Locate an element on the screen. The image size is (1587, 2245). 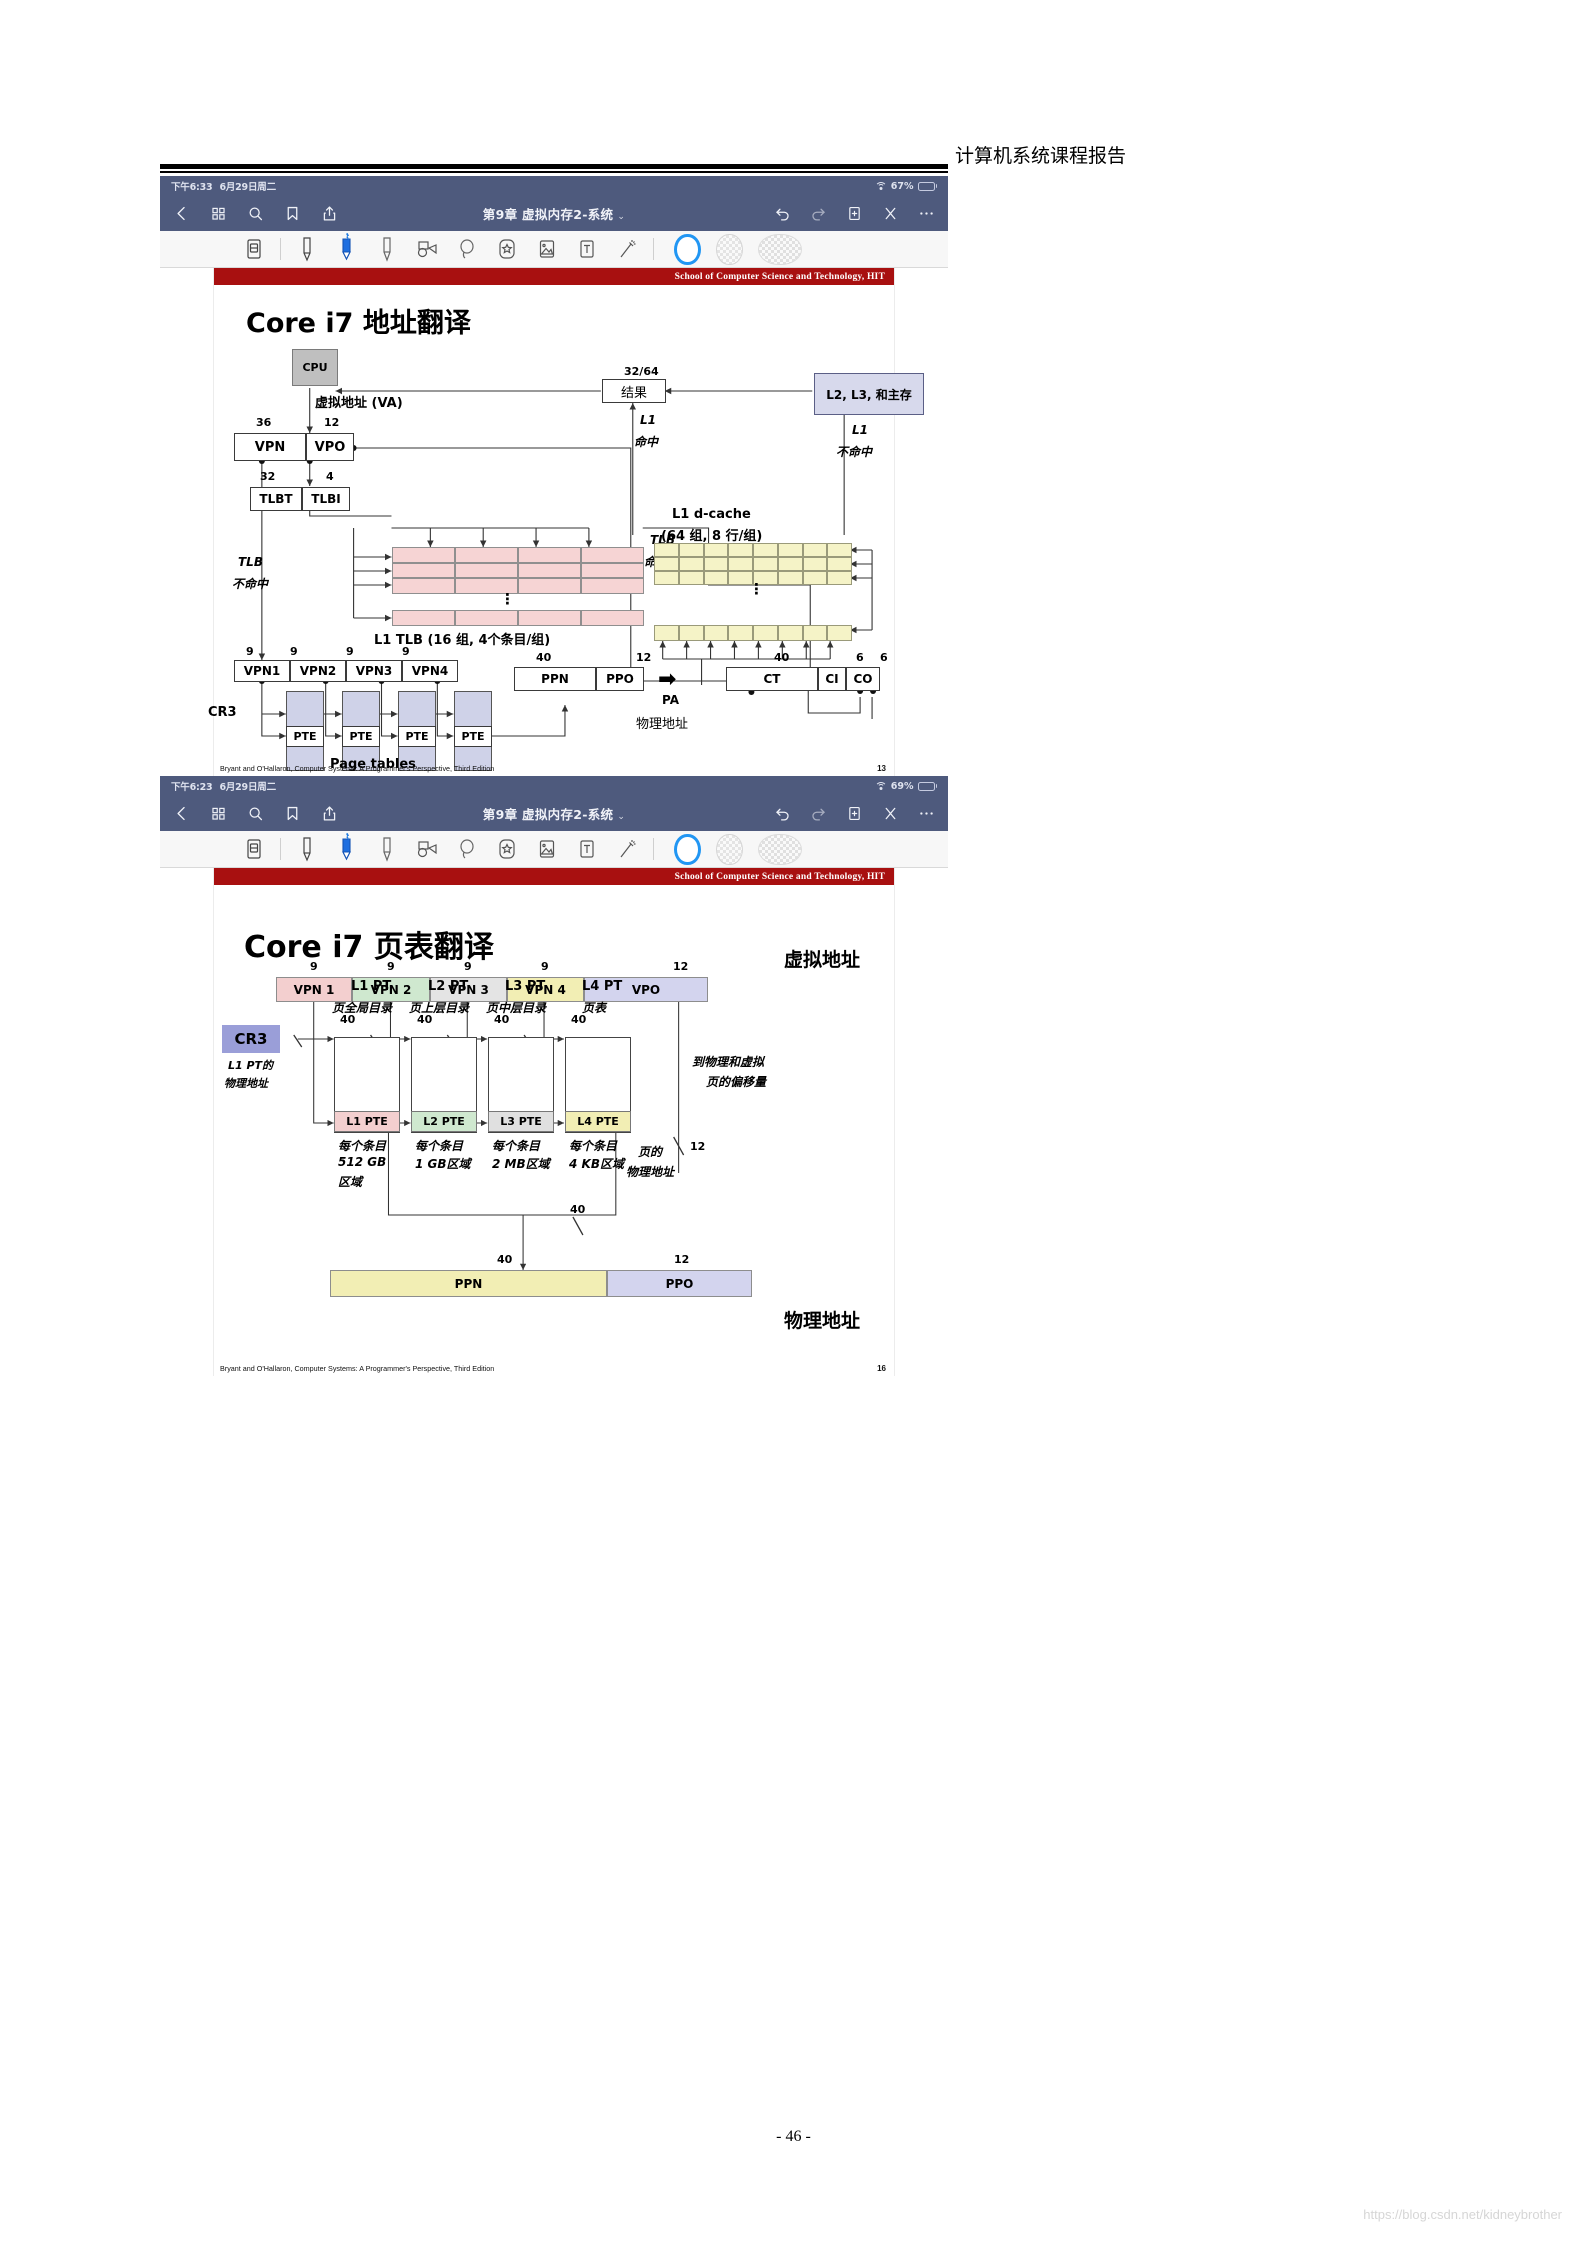
vpn-box: VPN is located at coordinates (270, 447).